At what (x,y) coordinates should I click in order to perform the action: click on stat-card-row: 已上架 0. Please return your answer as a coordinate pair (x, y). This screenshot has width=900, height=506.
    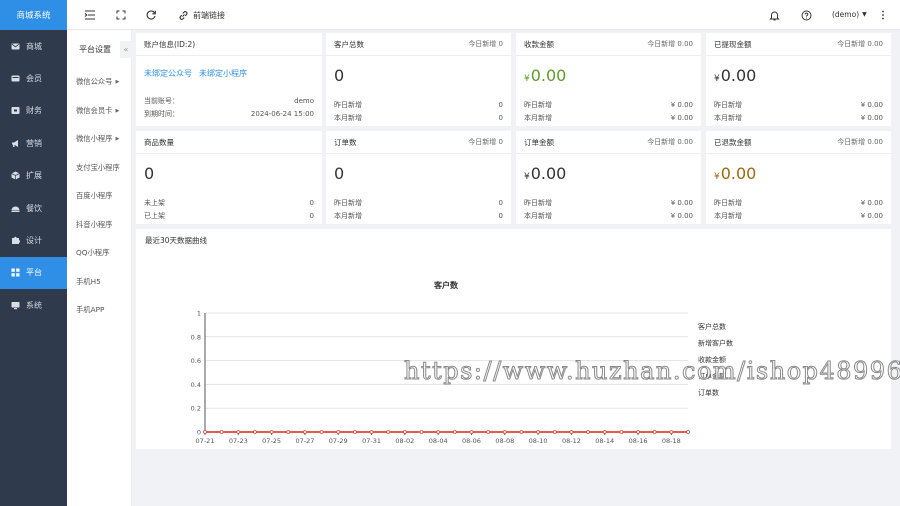
    Looking at the image, I should click on (229, 217).